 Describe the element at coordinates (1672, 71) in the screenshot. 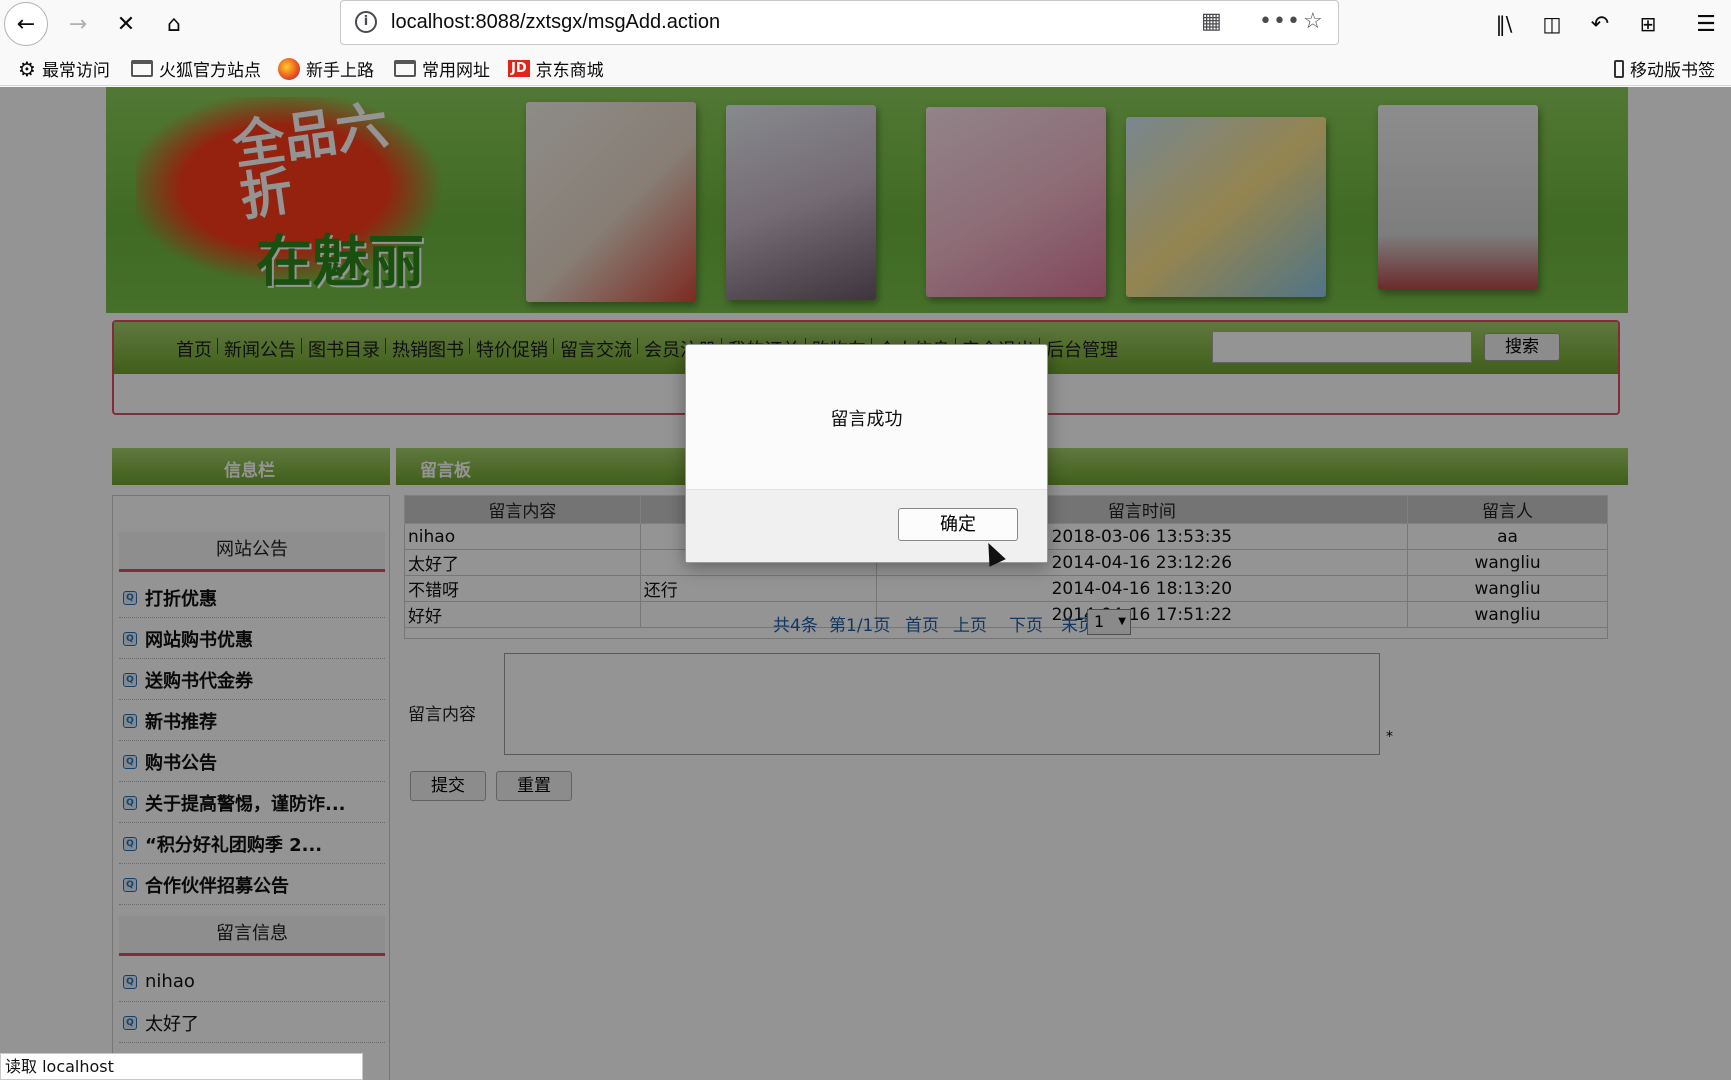

I see `bookmark-label: 移动版书签` at that location.